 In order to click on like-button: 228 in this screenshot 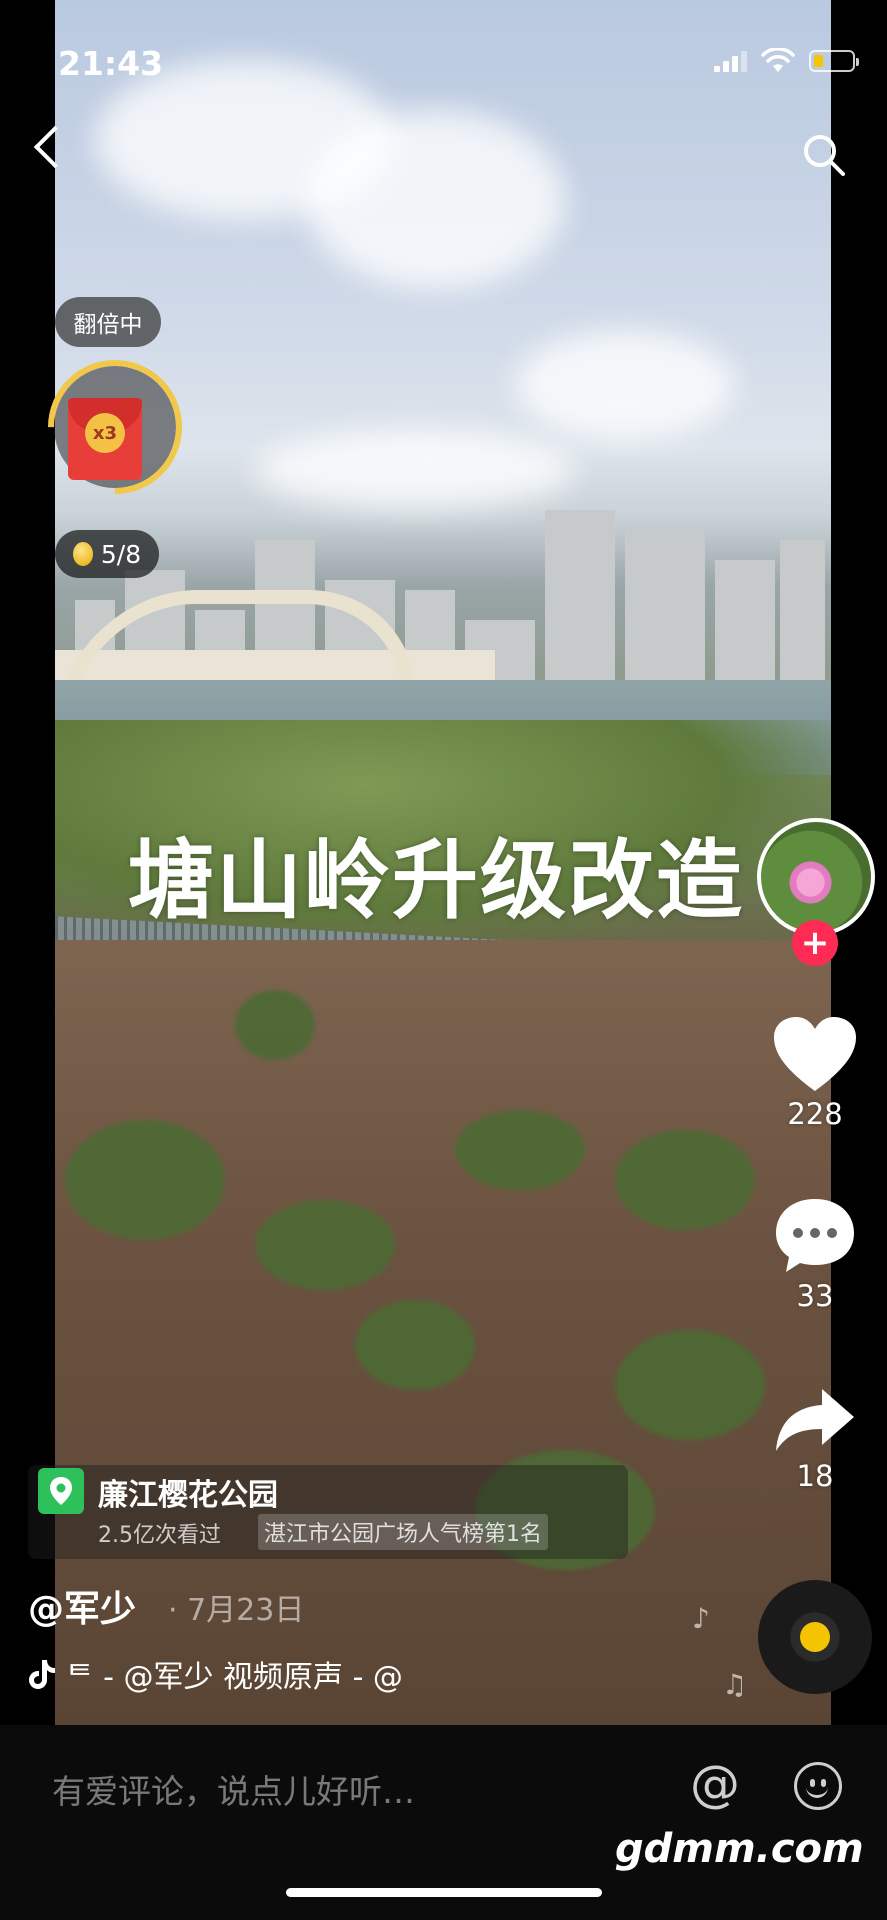, I will do `click(815, 1073)`.